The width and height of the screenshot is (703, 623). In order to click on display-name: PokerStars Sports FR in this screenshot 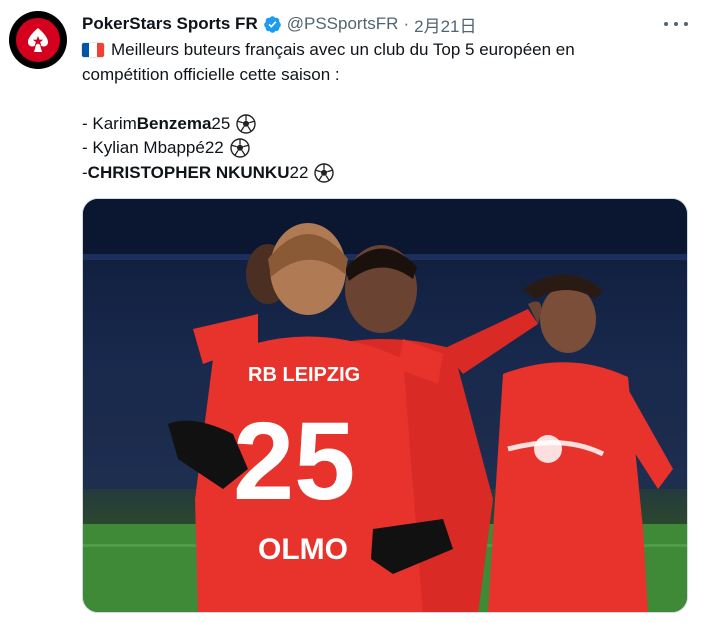, I will do `click(170, 24)`.